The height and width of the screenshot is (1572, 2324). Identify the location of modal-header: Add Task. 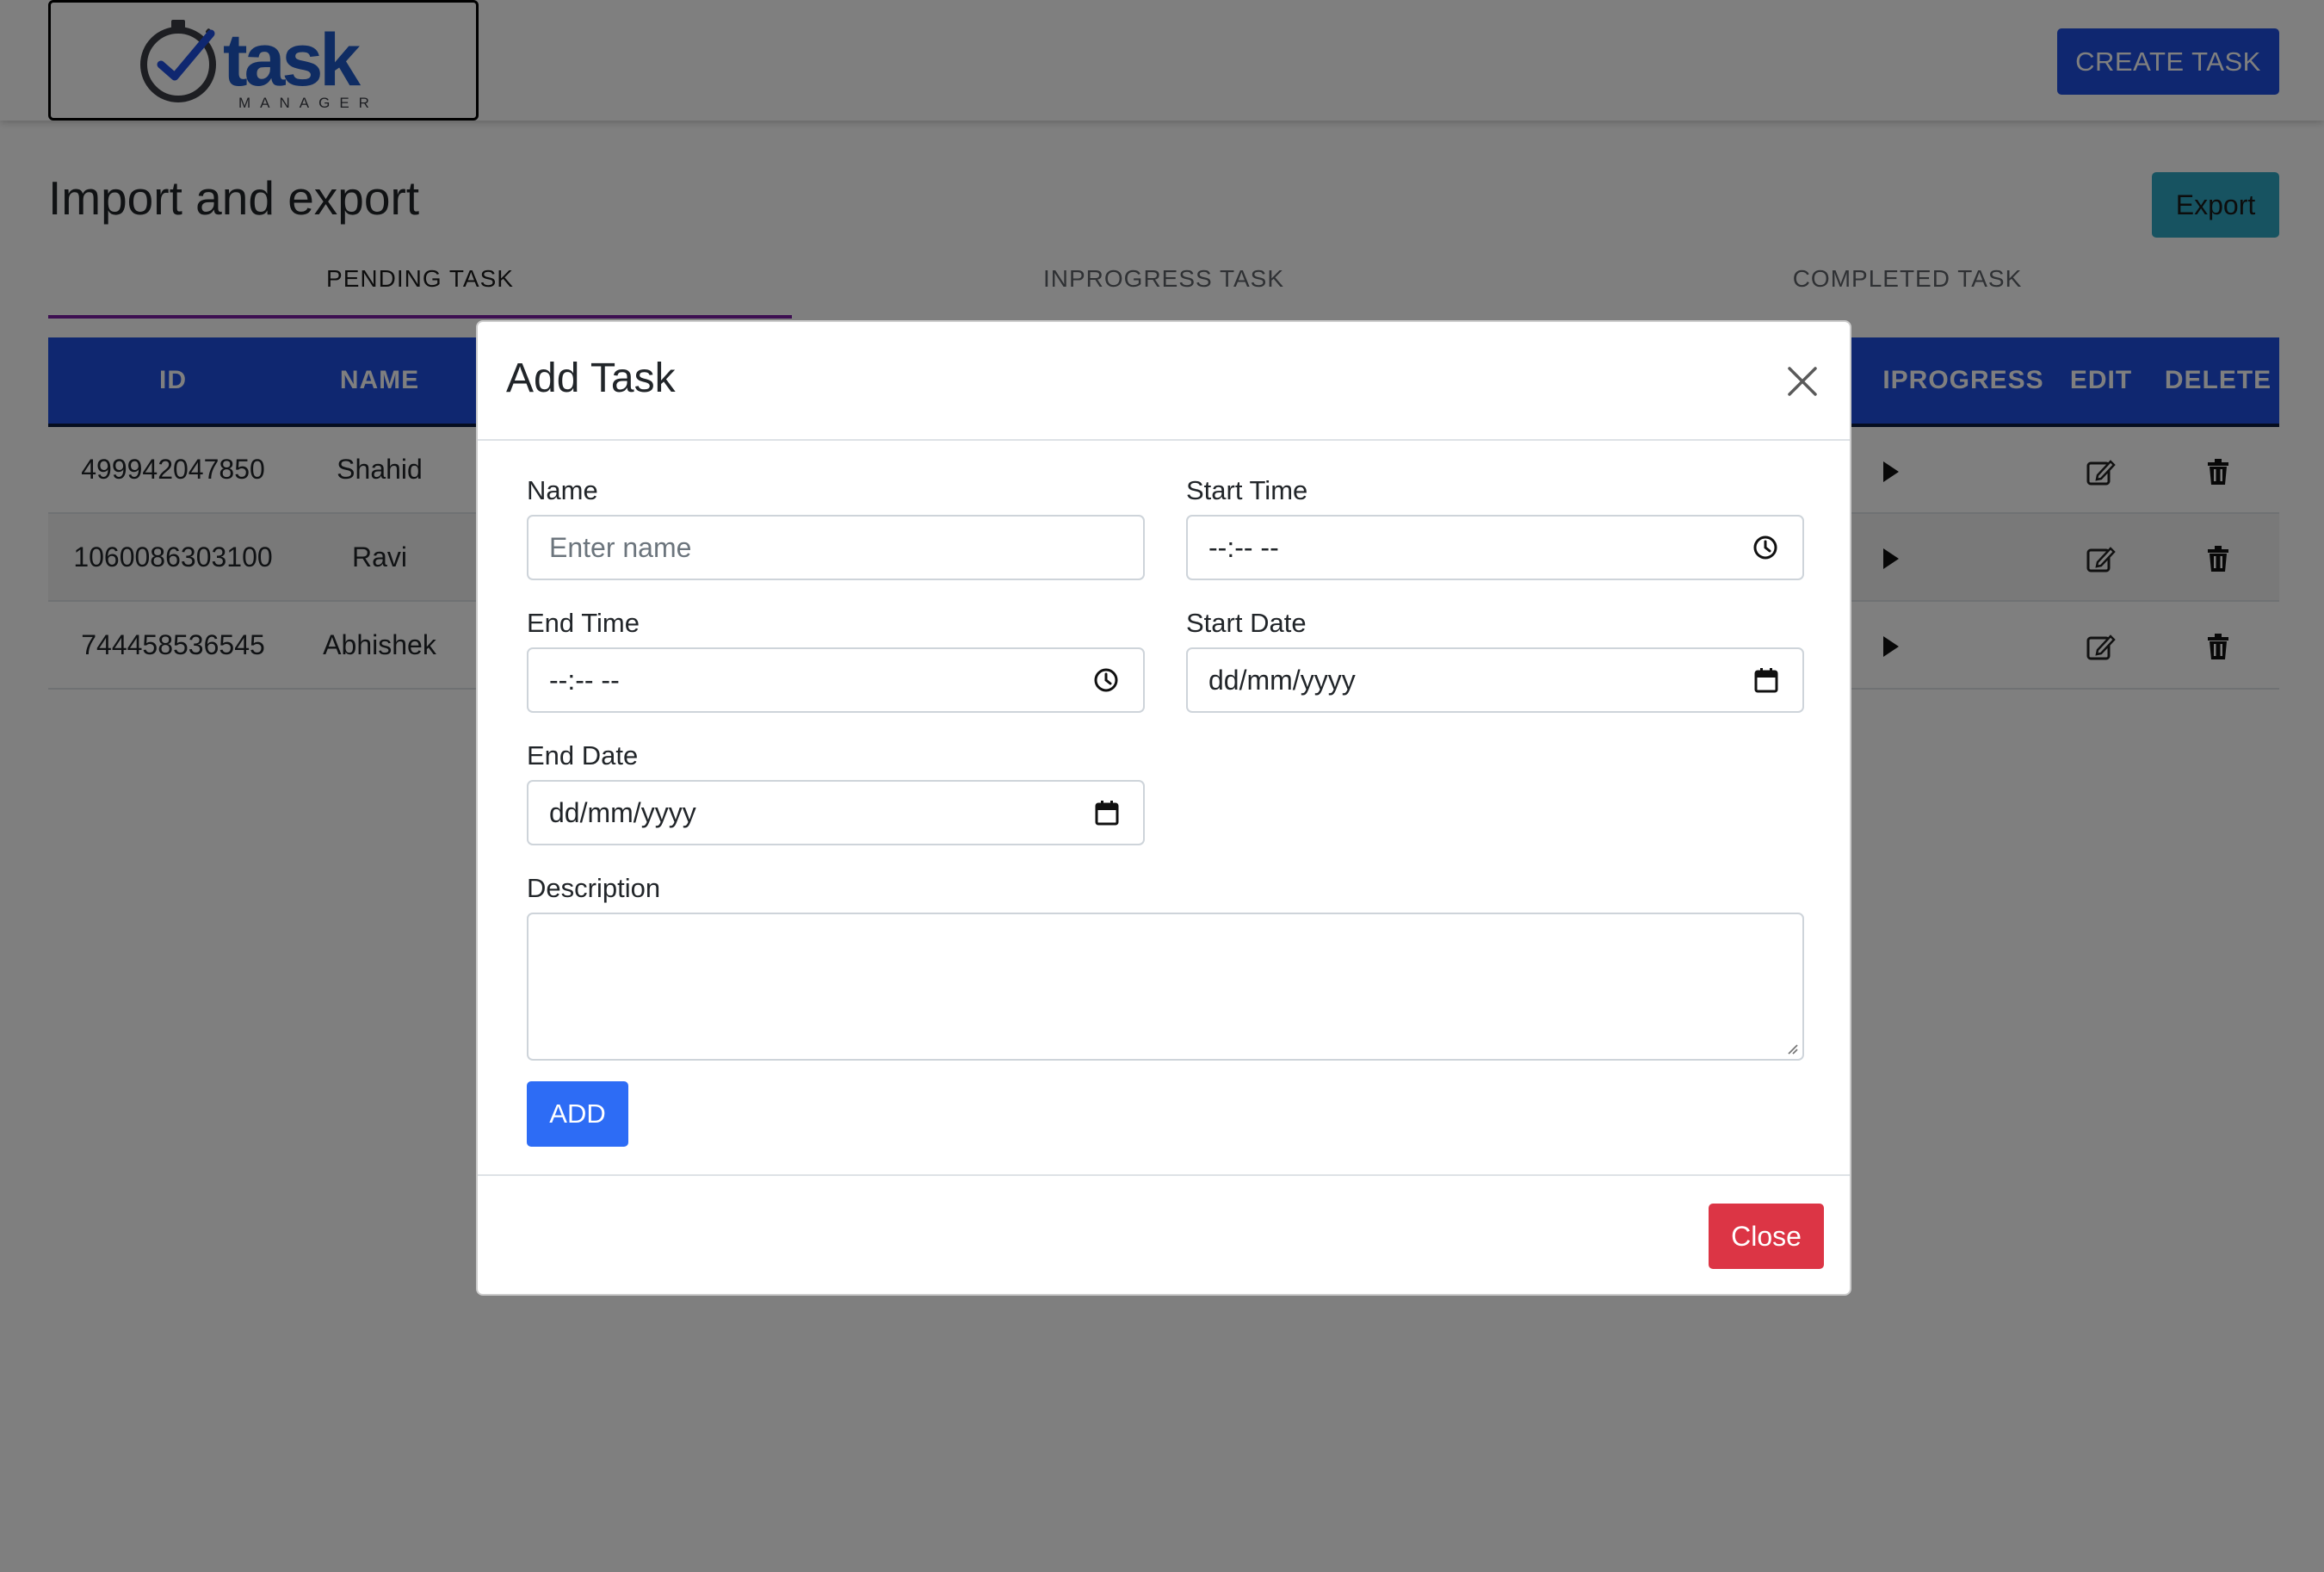
(1164, 381).